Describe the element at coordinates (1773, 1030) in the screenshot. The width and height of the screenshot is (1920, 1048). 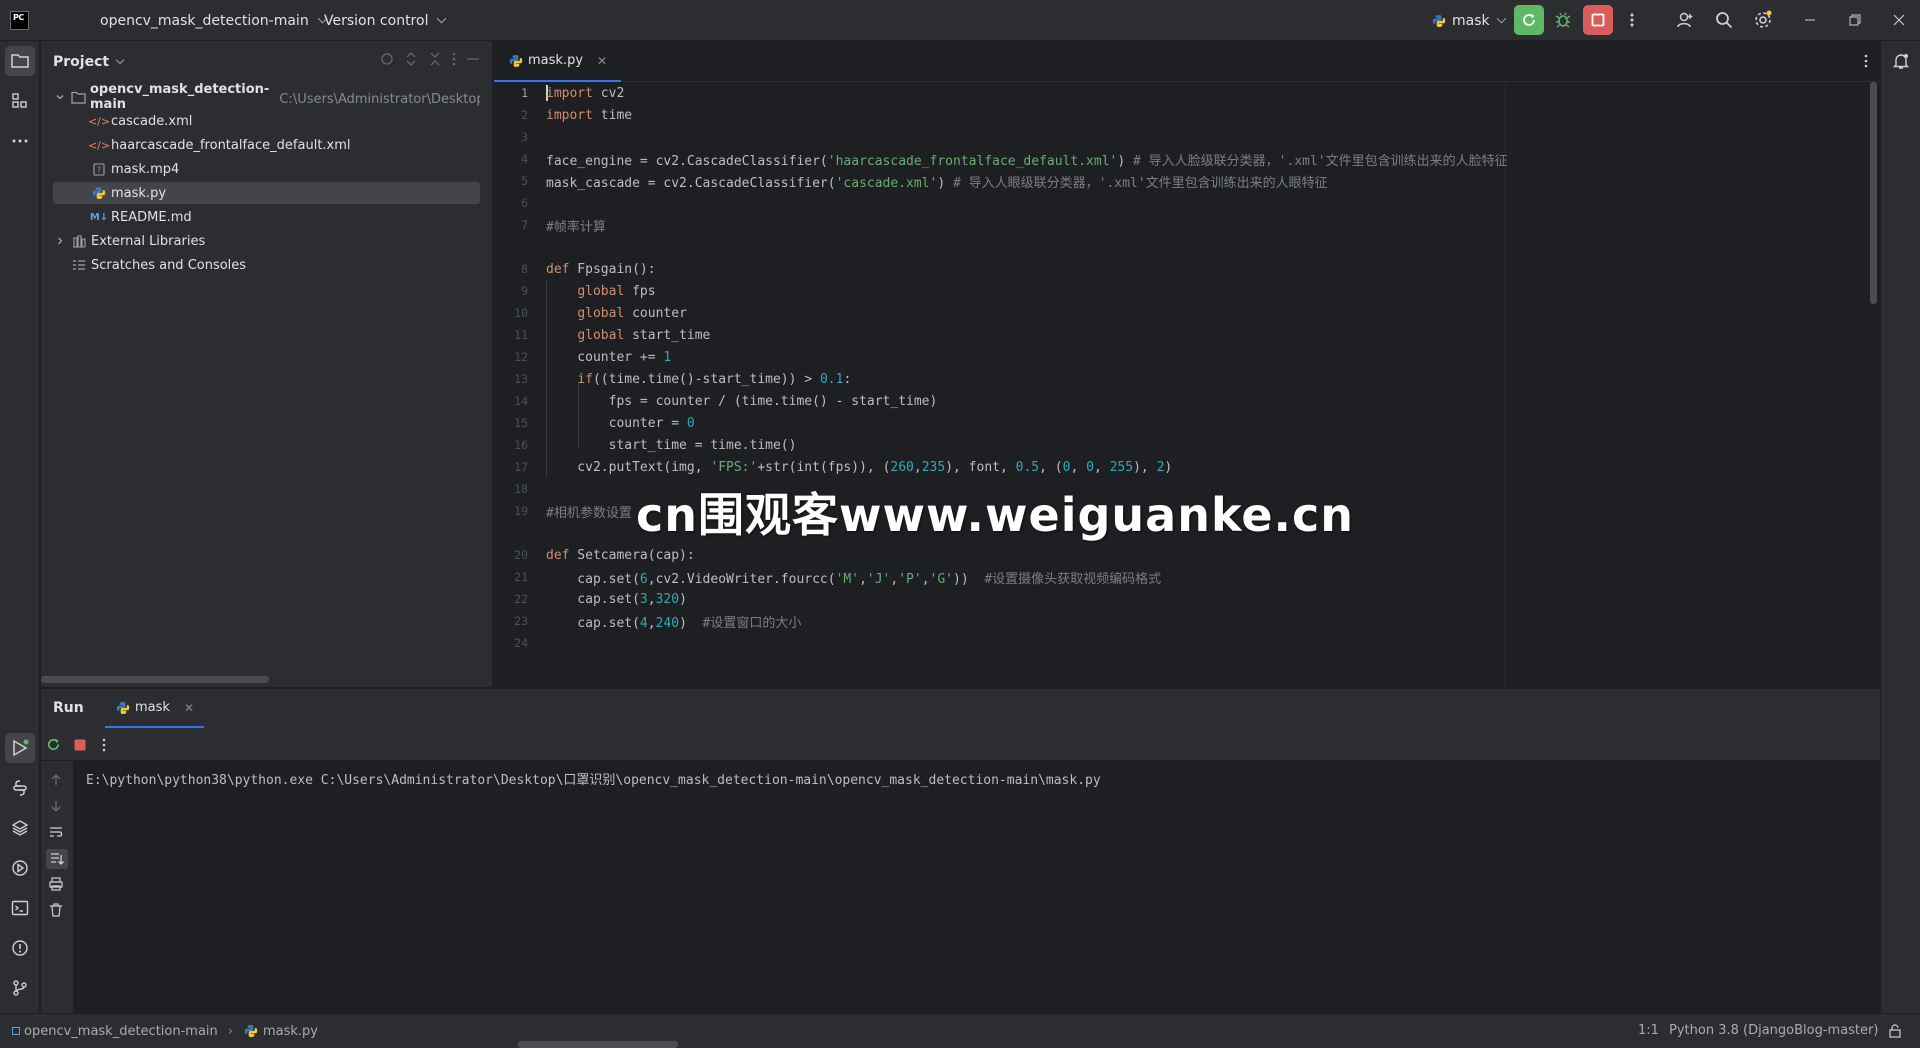
I see `python-interpreter-selector: Python 3.8 (DjangoBlog-master)` at that location.